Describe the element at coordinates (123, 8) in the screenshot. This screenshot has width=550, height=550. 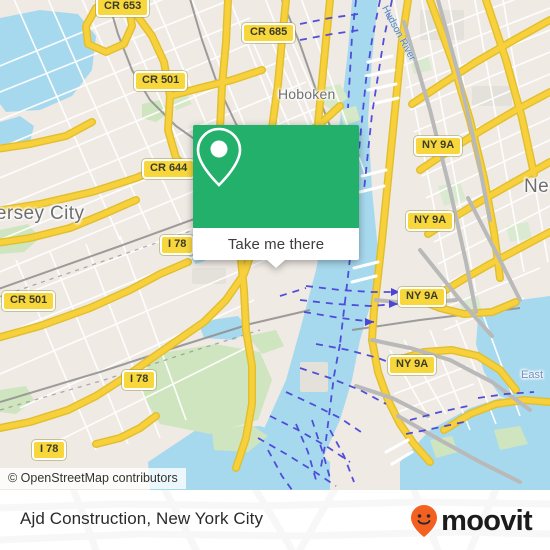
I see `road-shield: CR 653` at that location.